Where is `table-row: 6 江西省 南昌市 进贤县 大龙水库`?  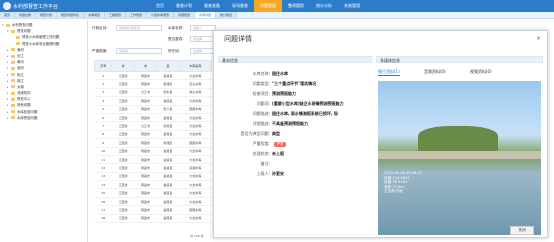 table-row: 6 江西省 南昌市 进贤县 大龙水库 is located at coordinates (153, 118).